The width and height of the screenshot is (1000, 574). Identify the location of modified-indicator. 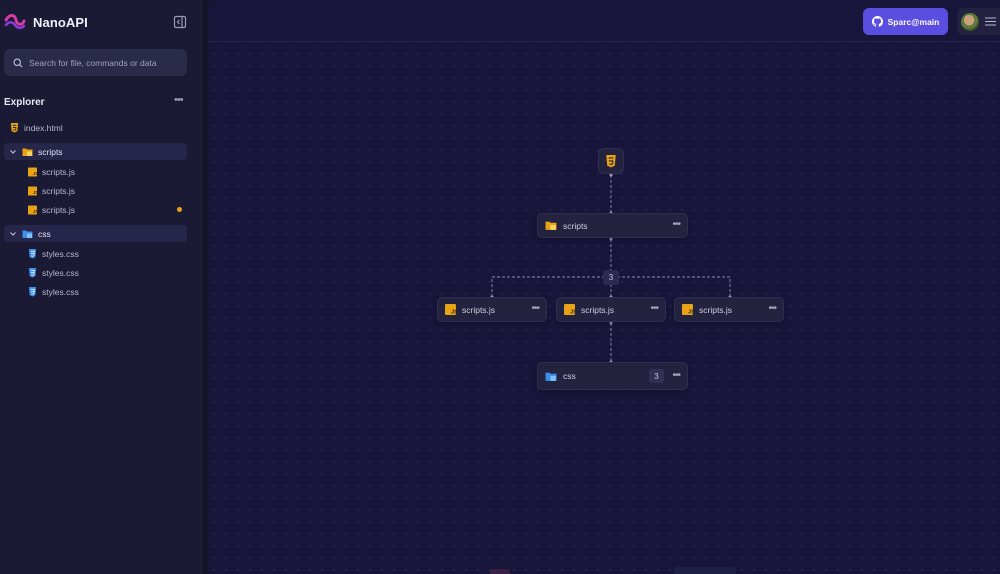
(179, 209).